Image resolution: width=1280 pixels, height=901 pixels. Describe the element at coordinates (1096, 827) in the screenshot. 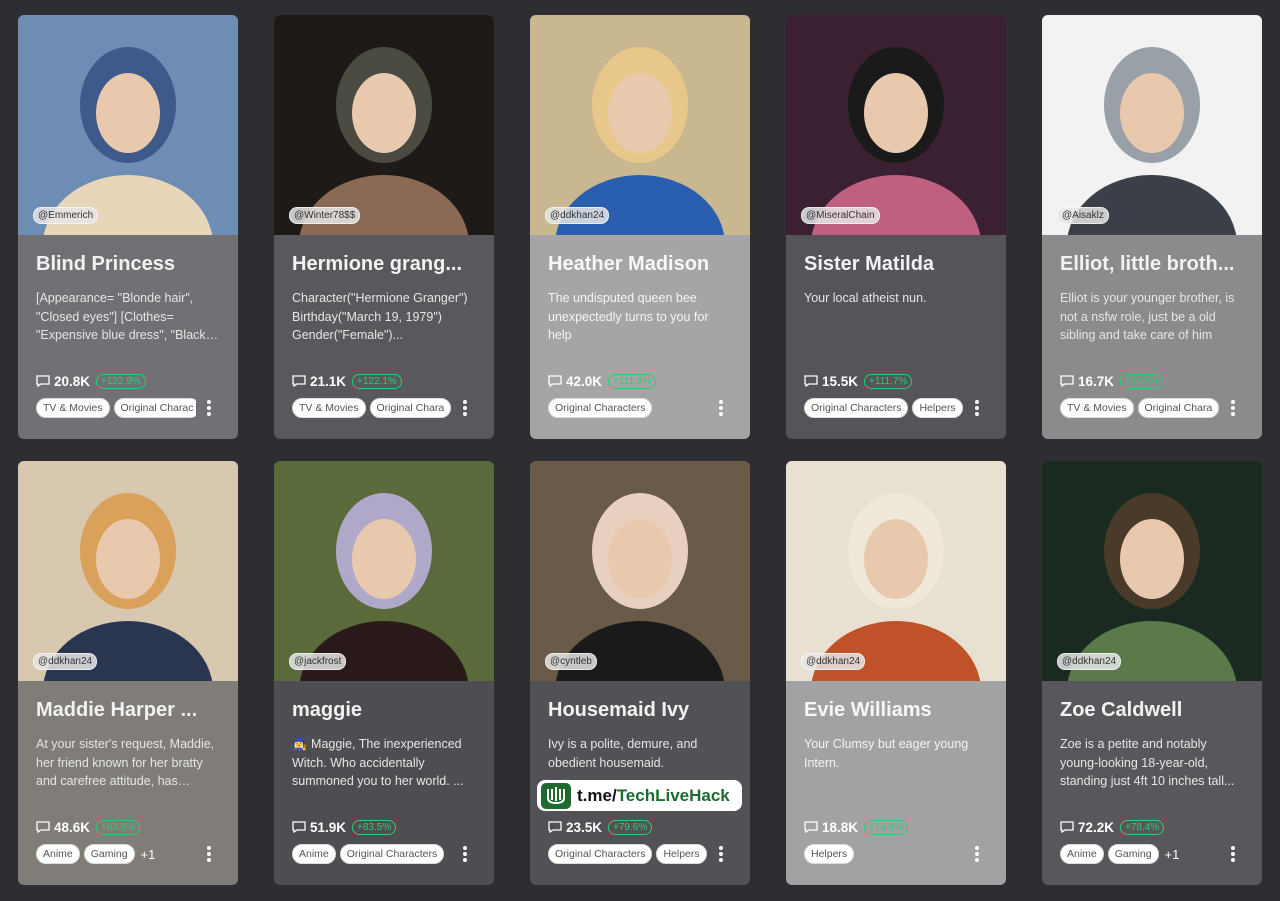

I see `chat-count: 72.2K` at that location.